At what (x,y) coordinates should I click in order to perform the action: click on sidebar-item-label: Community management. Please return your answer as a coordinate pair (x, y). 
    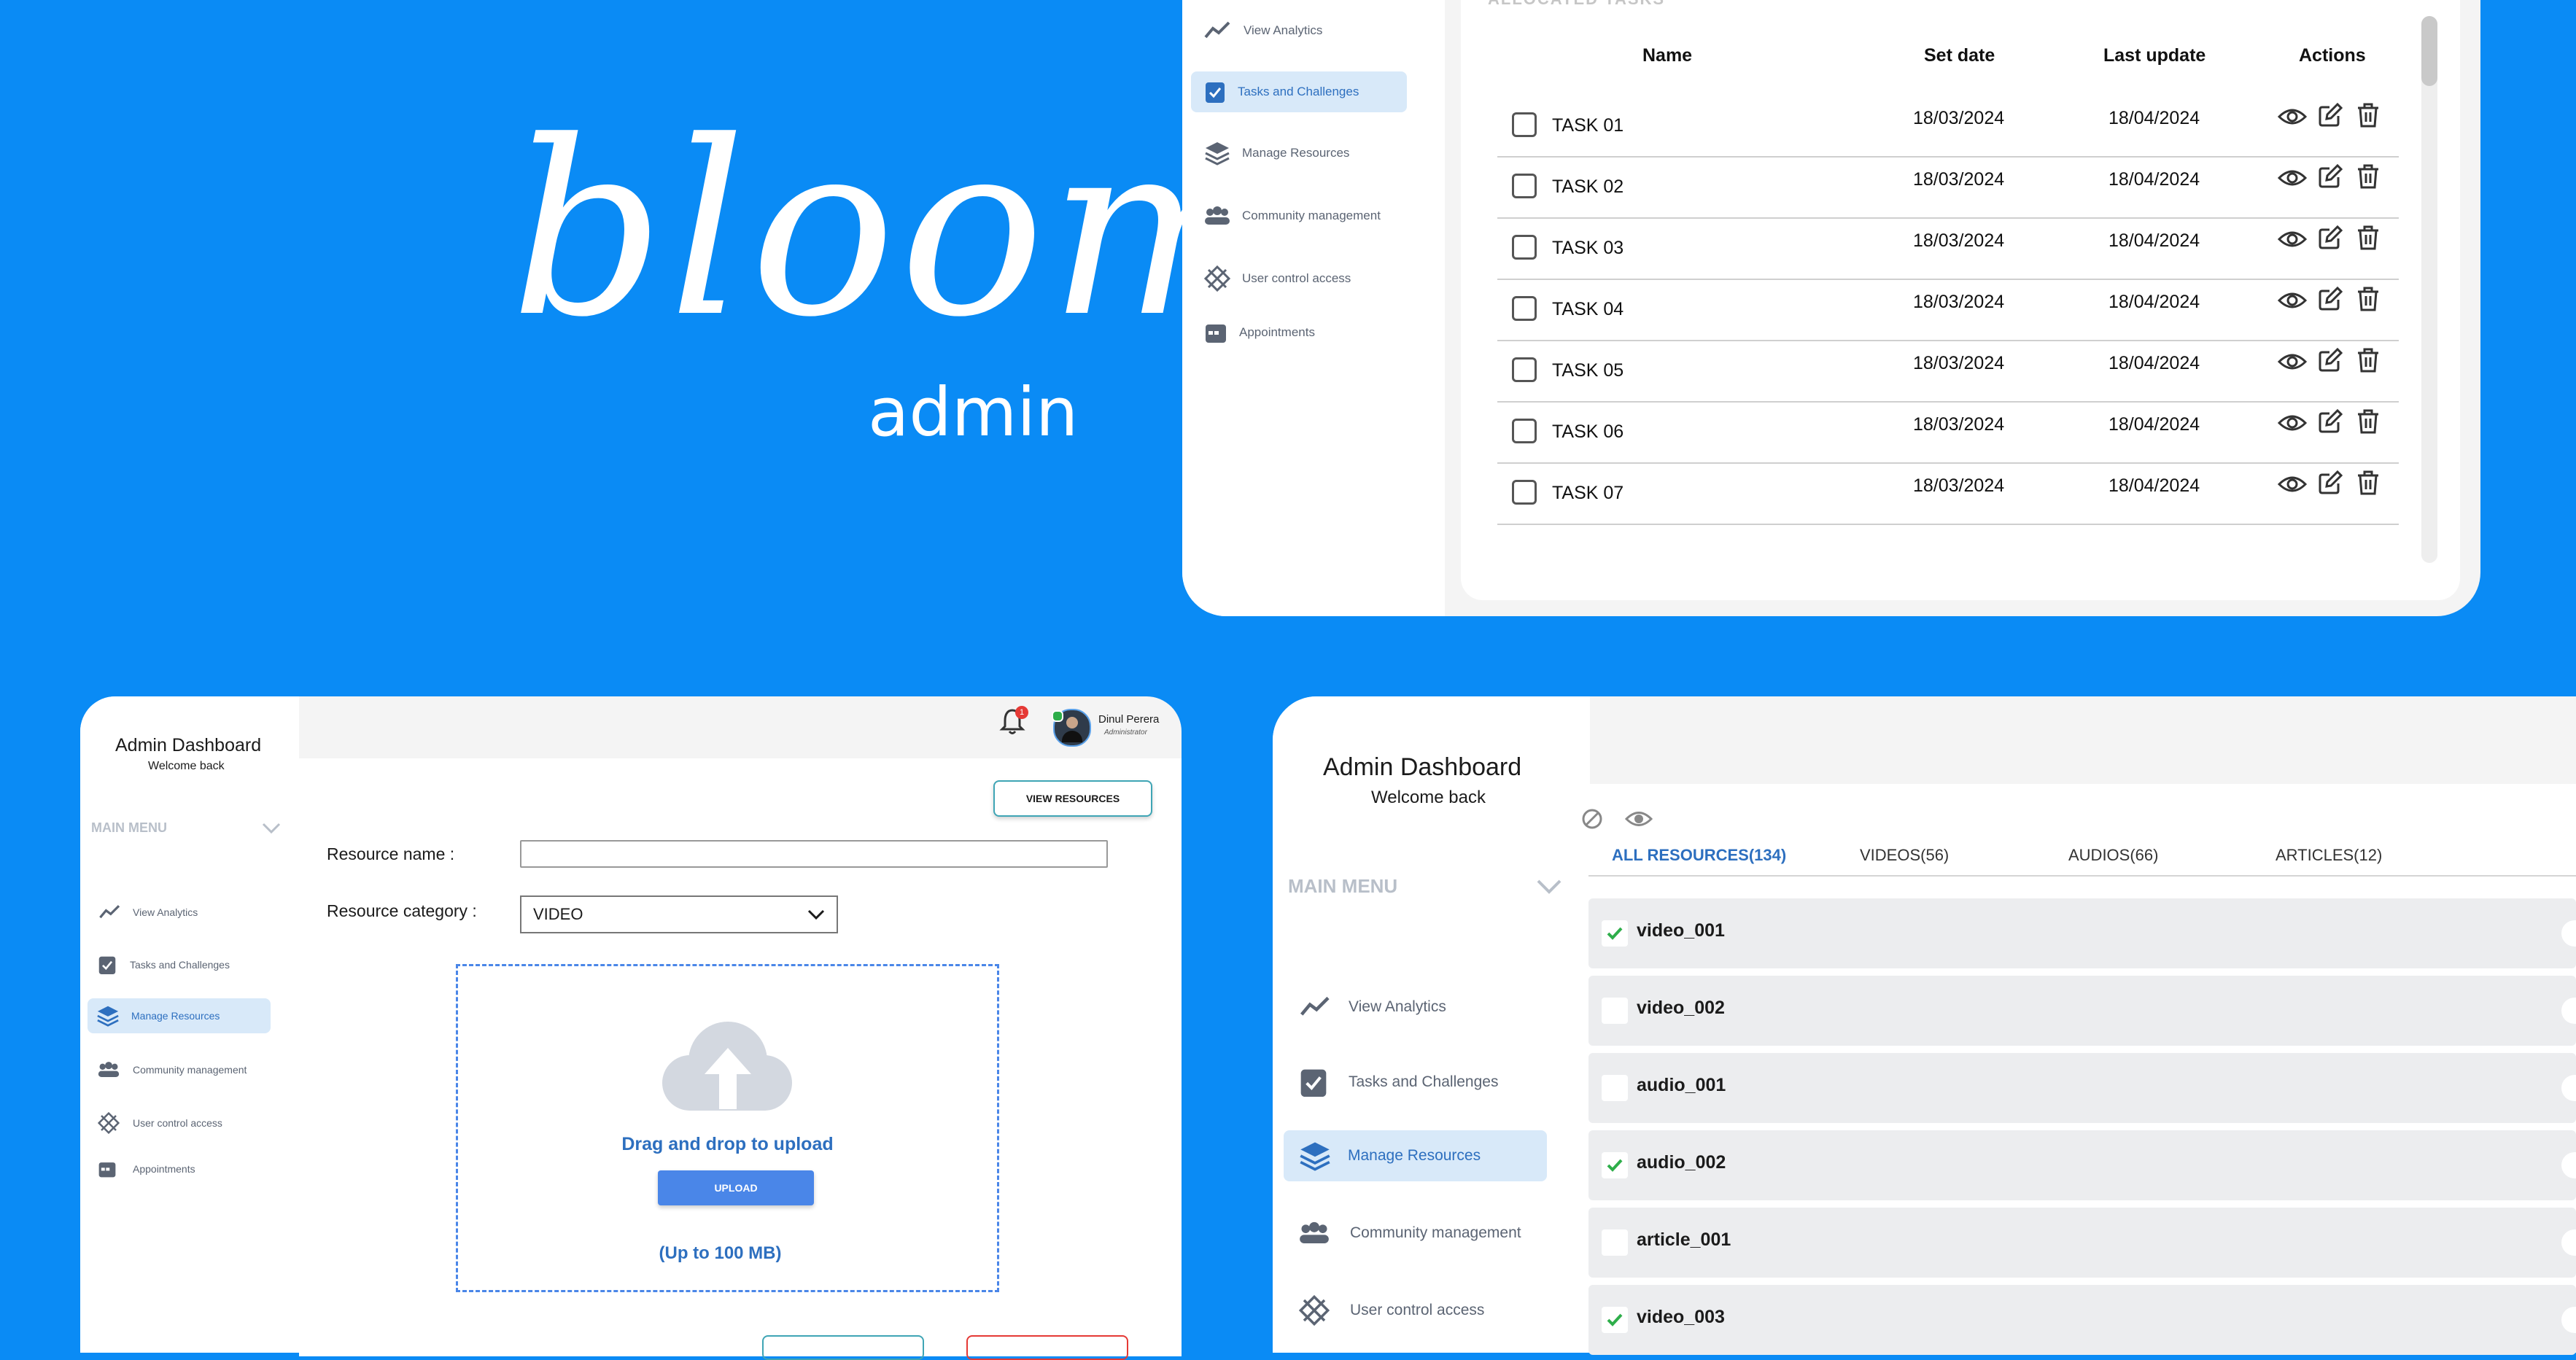
    Looking at the image, I should click on (190, 1070).